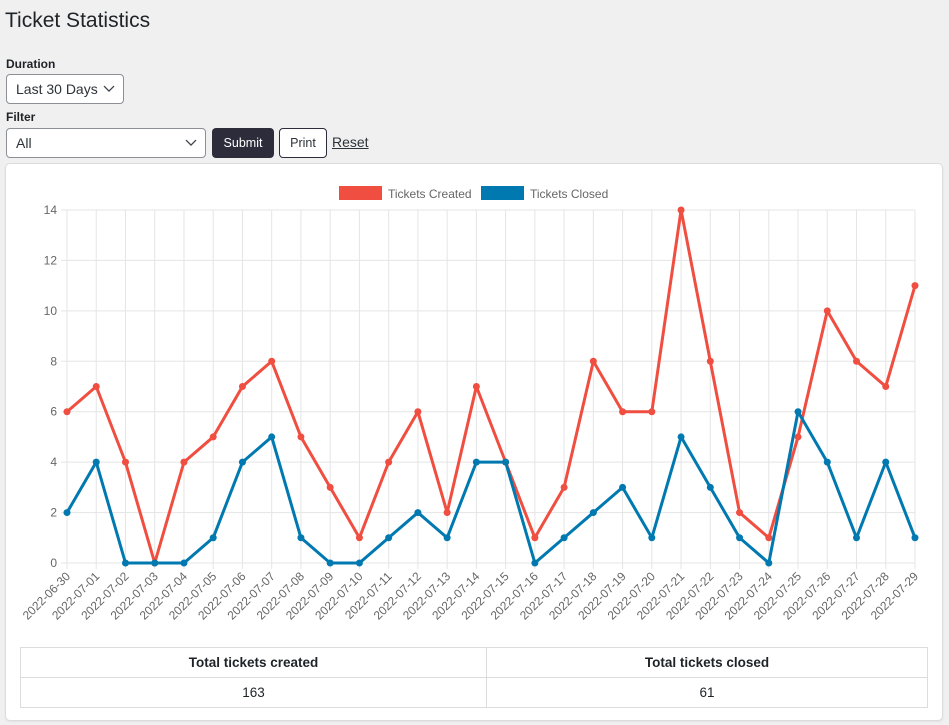  Describe the element at coordinates (53, 563) in the screenshot. I see `y-tick-label: 0` at that location.